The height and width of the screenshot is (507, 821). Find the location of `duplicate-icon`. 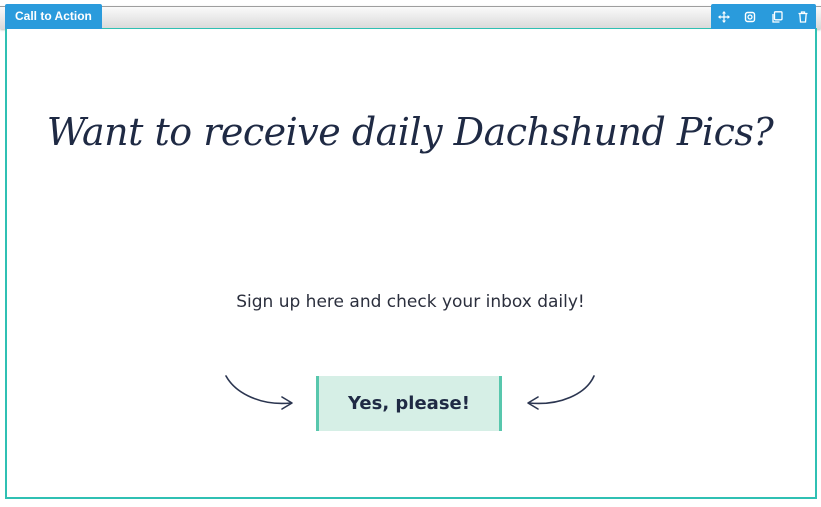

duplicate-icon is located at coordinates (777, 17).